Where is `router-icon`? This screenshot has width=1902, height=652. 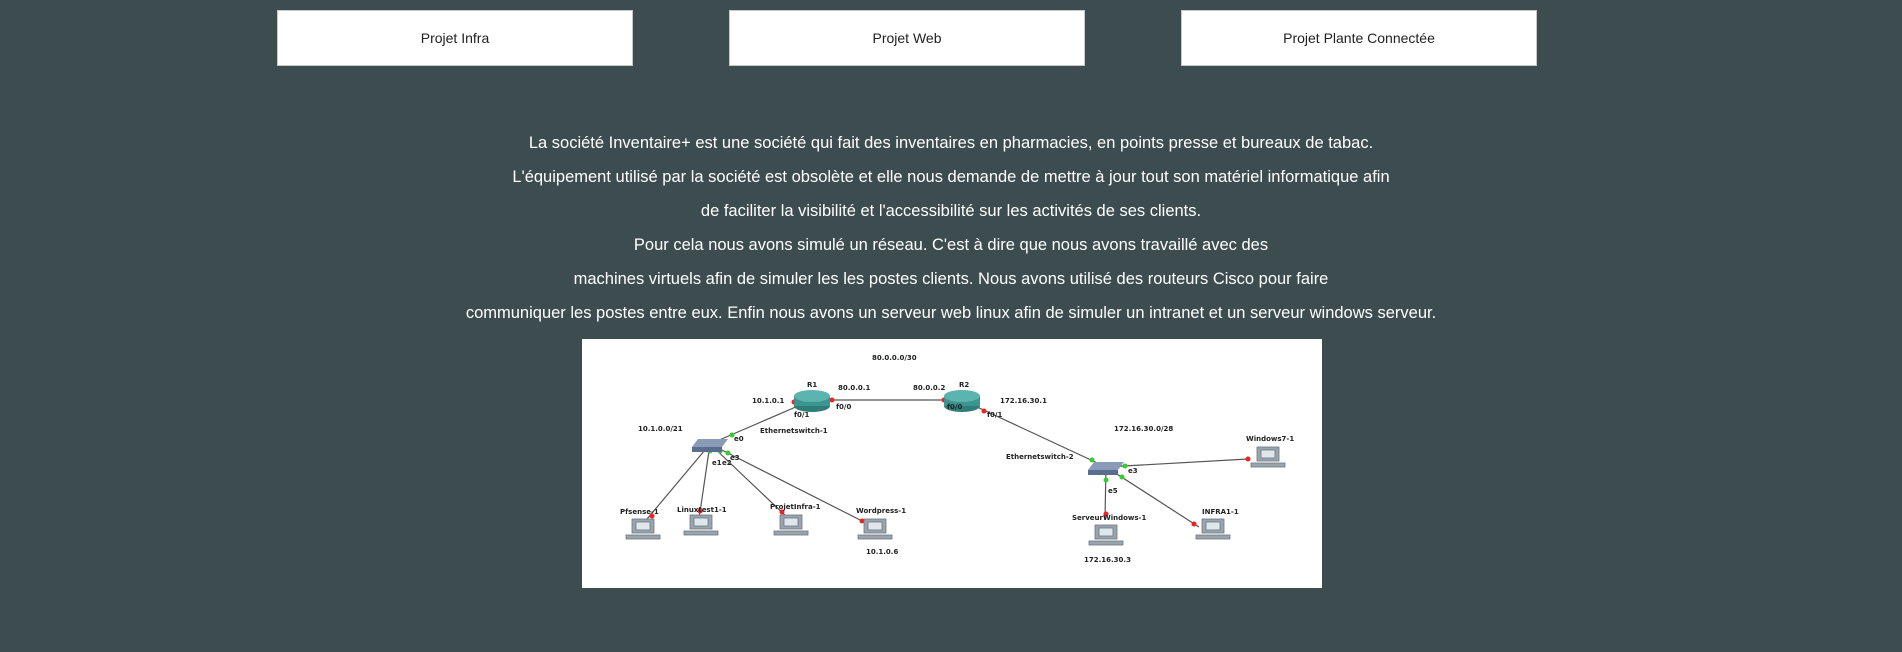
router-icon is located at coordinates (812, 401).